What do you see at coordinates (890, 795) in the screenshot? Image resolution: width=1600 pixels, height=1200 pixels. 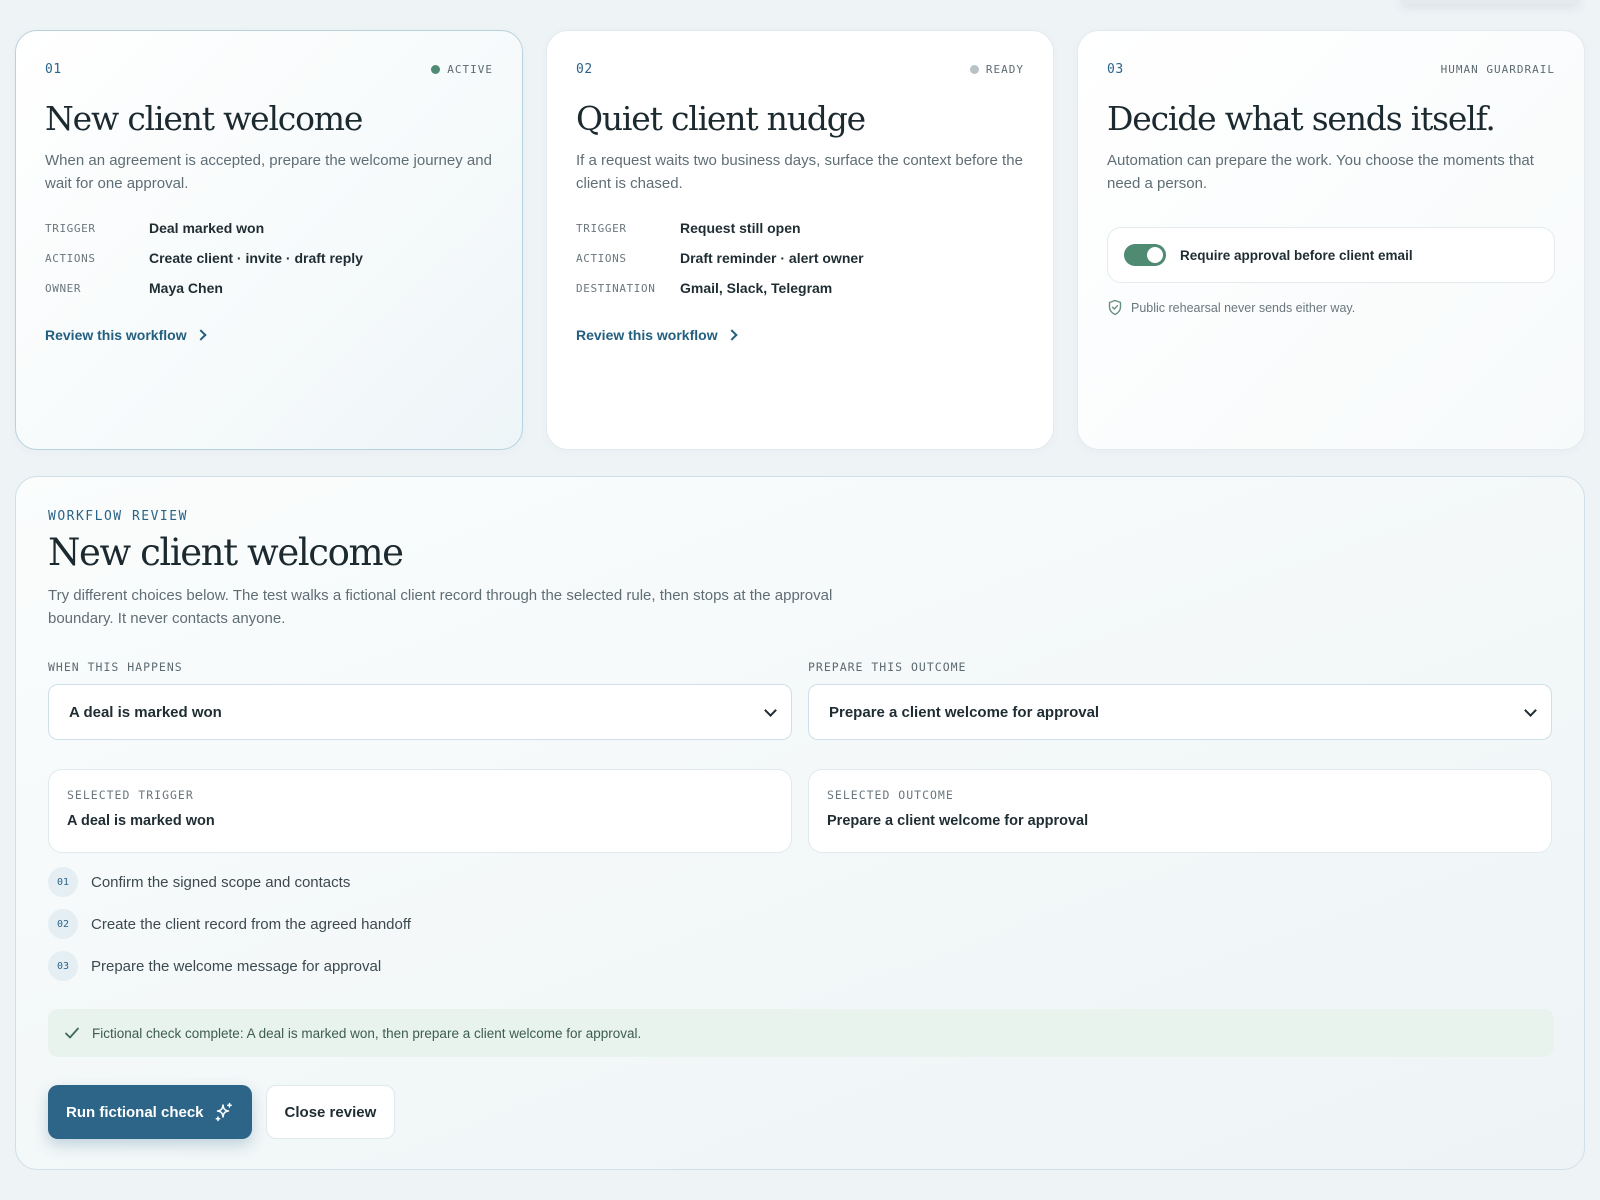 I see `selected-outcome-label: SELECTED OUTCOME` at bounding box center [890, 795].